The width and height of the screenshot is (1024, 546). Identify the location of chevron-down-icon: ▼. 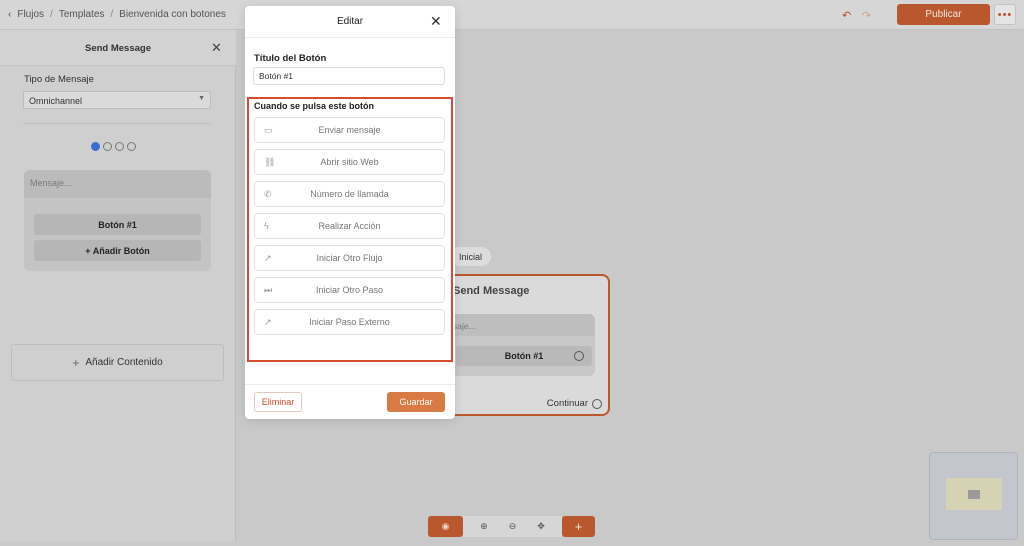
(201, 98).